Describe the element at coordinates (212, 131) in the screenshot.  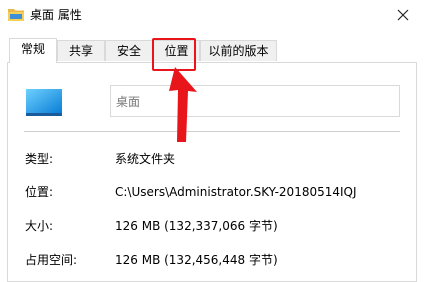
I see `divider` at that location.